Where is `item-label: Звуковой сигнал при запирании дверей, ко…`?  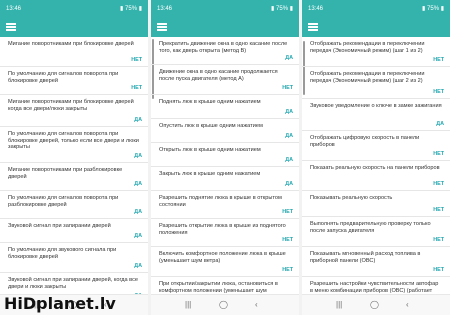
item-label: Звуковой сигнал при запирании дверей, ко… is located at coordinates (73, 283).